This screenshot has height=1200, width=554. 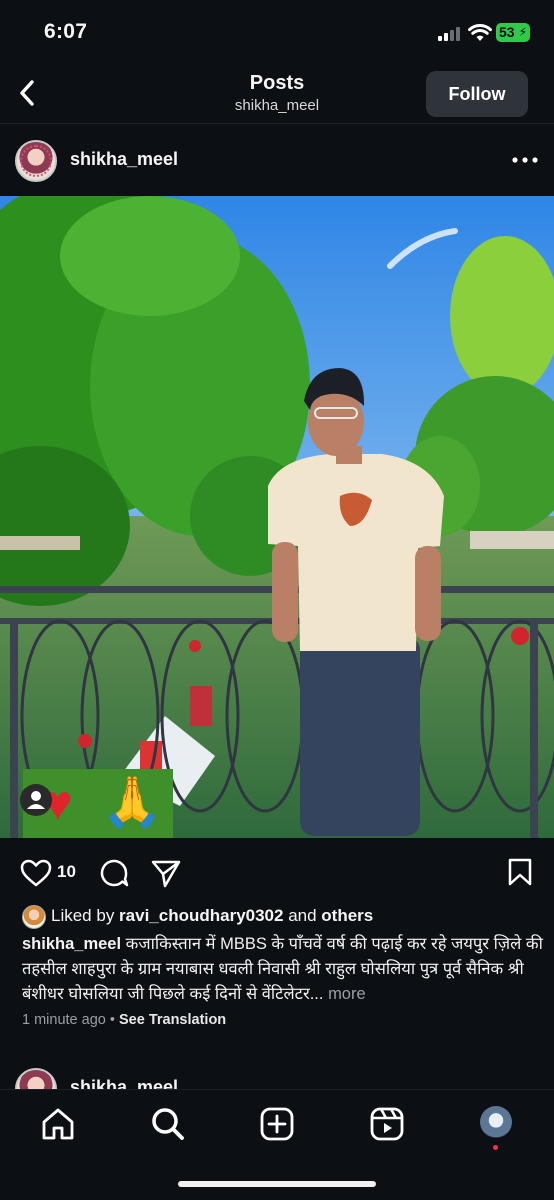 What do you see at coordinates (277, 1124) in the screenshot?
I see `plus-square-icon` at bounding box center [277, 1124].